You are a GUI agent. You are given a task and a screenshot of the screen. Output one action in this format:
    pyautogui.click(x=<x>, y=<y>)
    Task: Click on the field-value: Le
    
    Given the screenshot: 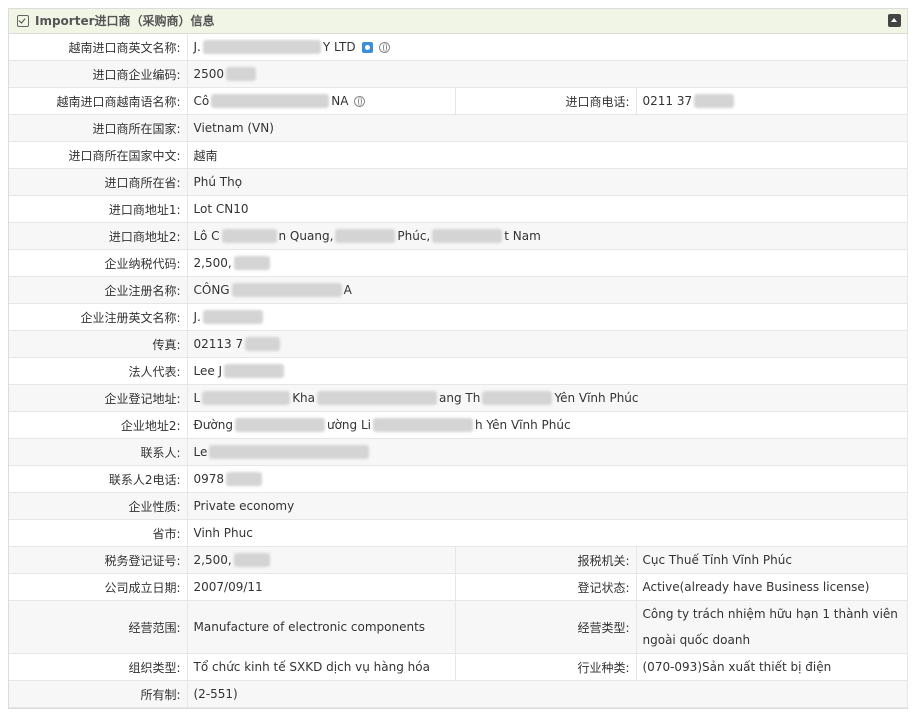 What is the action you would take?
    pyautogui.click(x=547, y=452)
    